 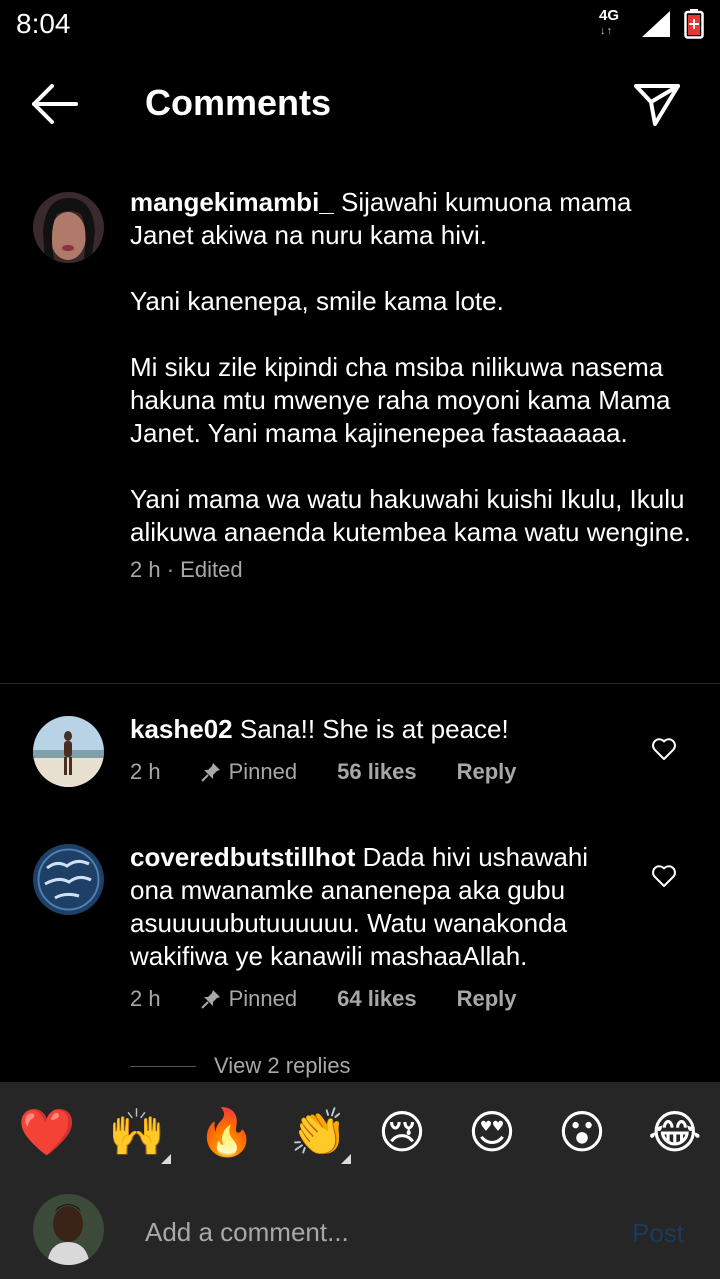 I want to click on reaction-clapping: 👏, so click(x=318, y=1132).